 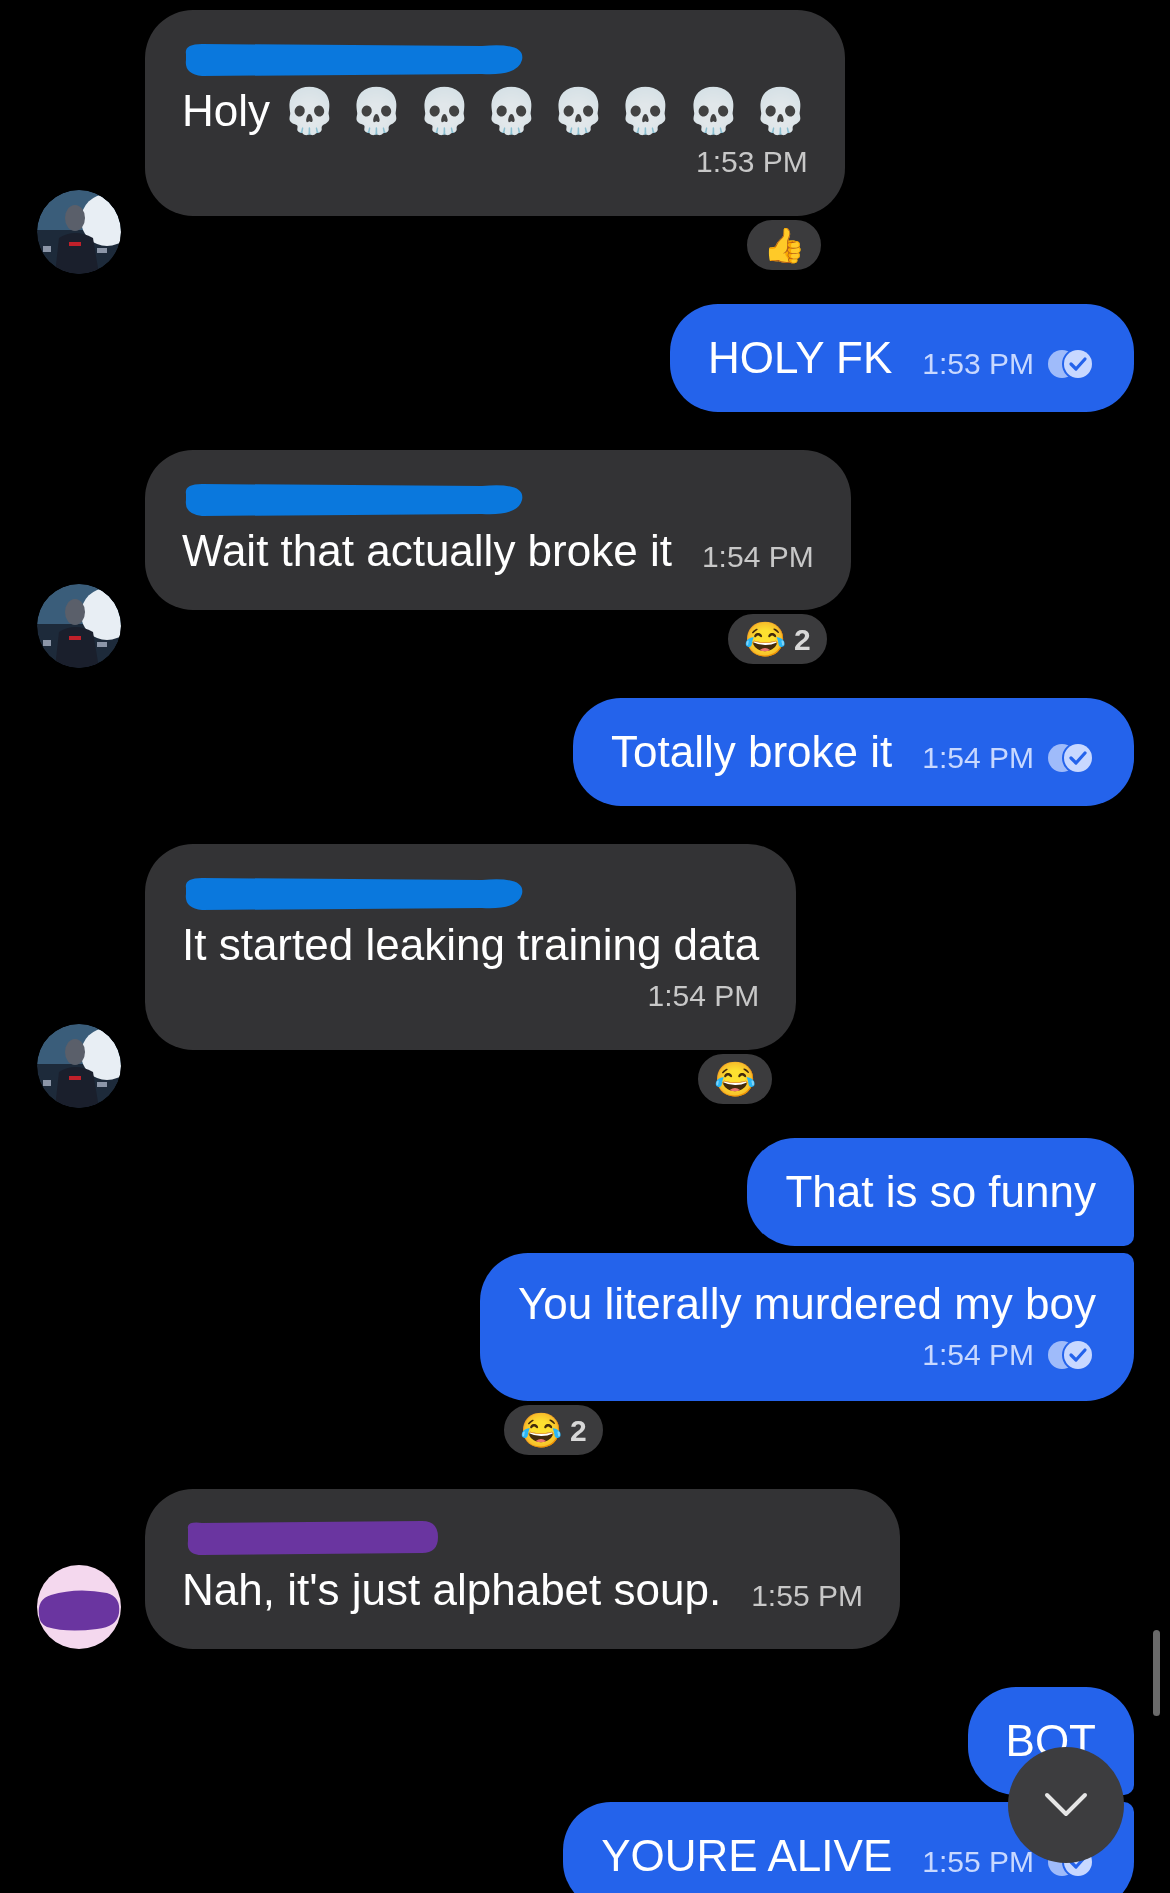 I want to click on message-text: Nah, it's just alphabet soup., so click(x=452, y=1590).